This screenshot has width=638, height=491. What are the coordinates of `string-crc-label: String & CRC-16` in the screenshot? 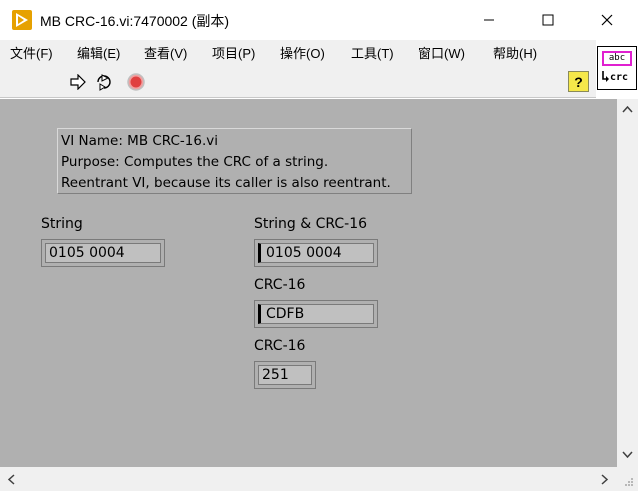 It's located at (311, 224).